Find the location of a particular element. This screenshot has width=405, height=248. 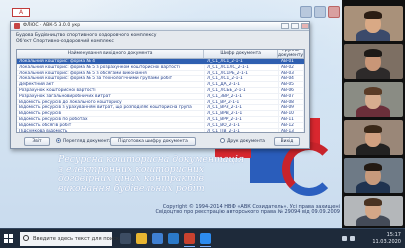

cell-name: Дефектний акт is located at coordinates (111, 84).